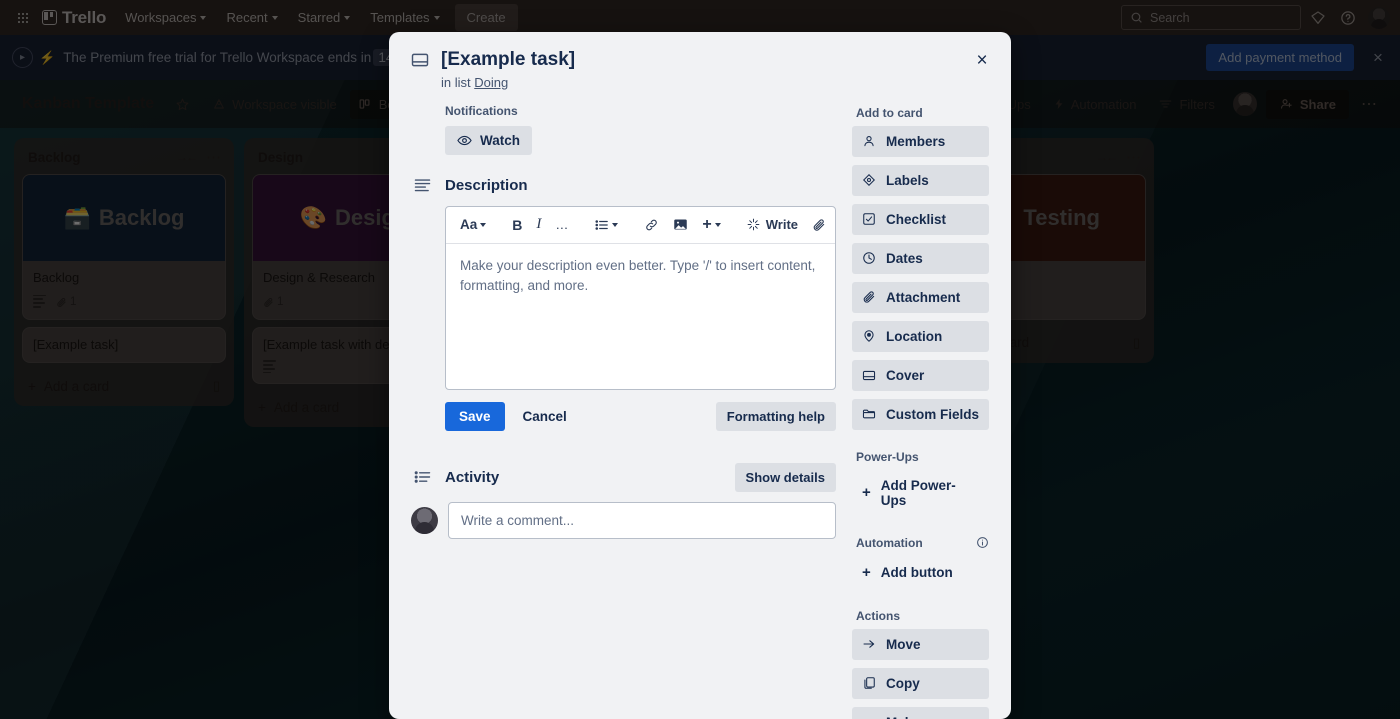 The height and width of the screenshot is (719, 1400). I want to click on powerups-label: Power-Ups, so click(887, 456).